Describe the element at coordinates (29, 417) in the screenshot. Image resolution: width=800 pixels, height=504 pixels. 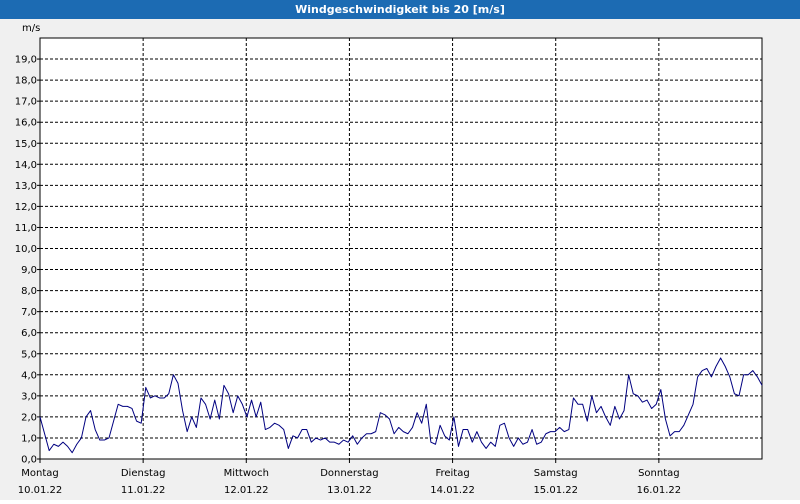
I see `y-tick-label: 2,0` at that location.